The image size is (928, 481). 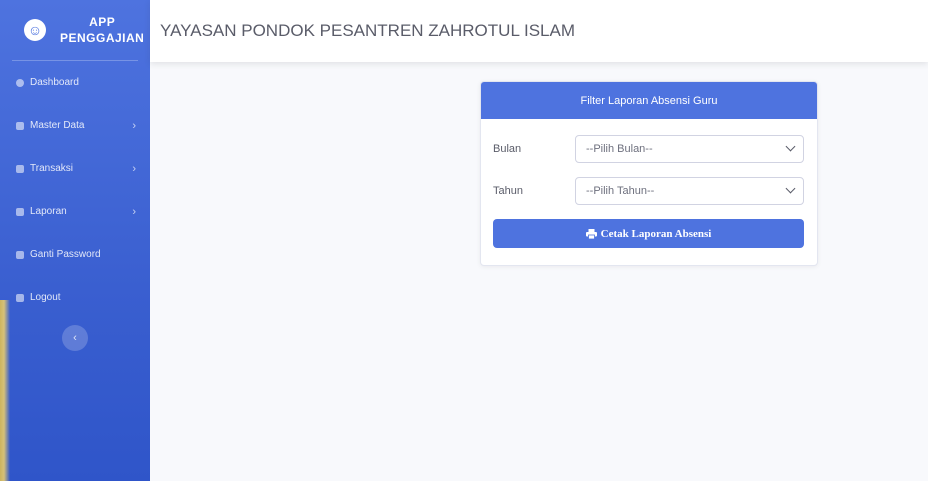 I want to click on tahun-label: Tahun, so click(x=508, y=191).